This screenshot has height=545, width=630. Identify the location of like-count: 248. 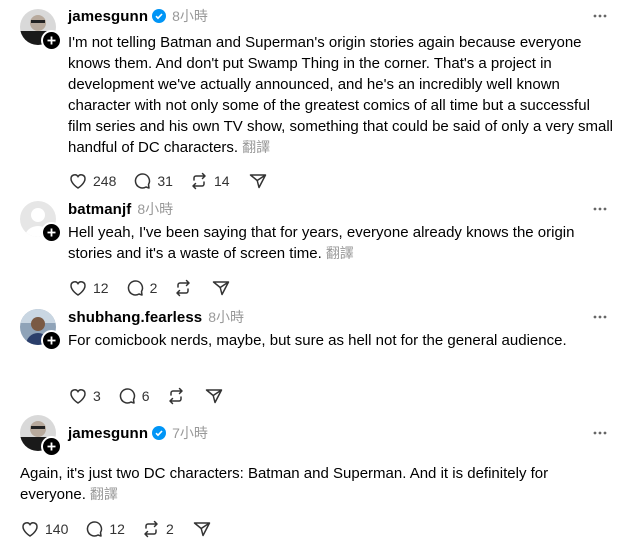
(105, 181).